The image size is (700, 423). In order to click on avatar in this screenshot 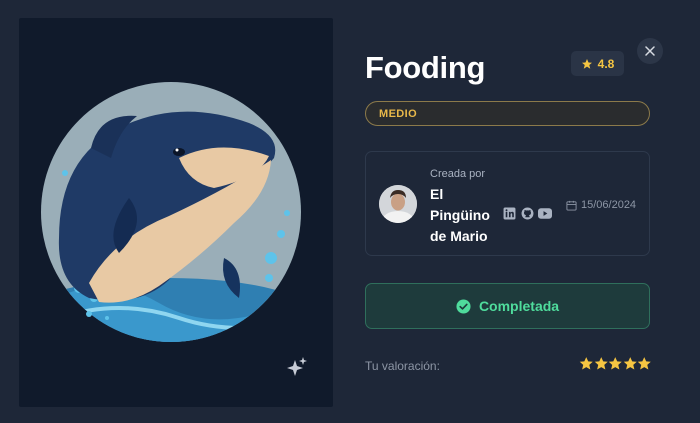, I will do `click(398, 204)`.